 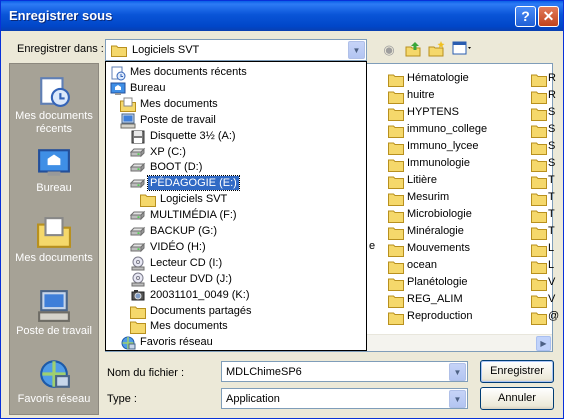 What do you see at coordinates (176, 342) in the screenshot?
I see `dropdown-item-label: Favoris réseau` at bounding box center [176, 342].